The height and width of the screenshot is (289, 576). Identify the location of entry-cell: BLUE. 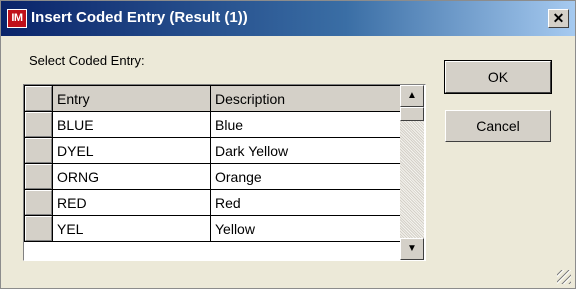
(131, 124).